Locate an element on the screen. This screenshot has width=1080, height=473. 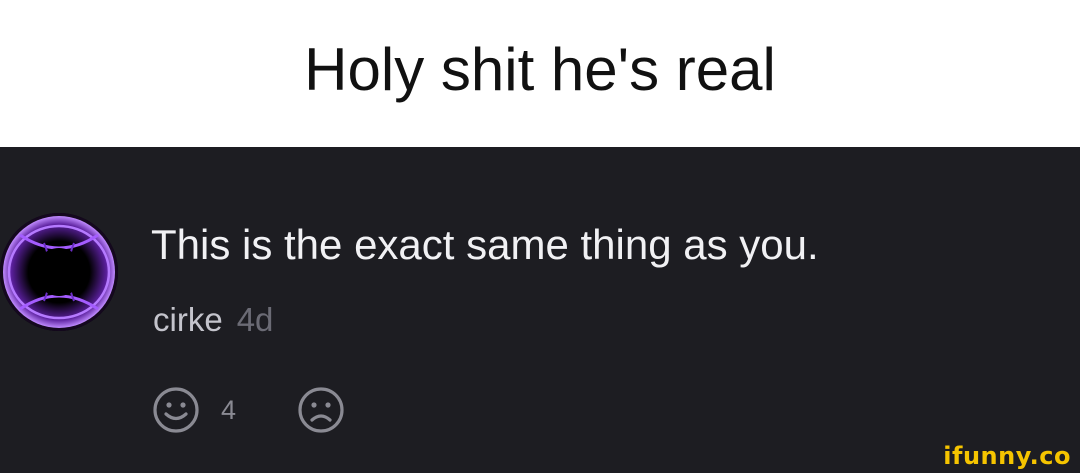
frown-icon is located at coordinates (321, 410).